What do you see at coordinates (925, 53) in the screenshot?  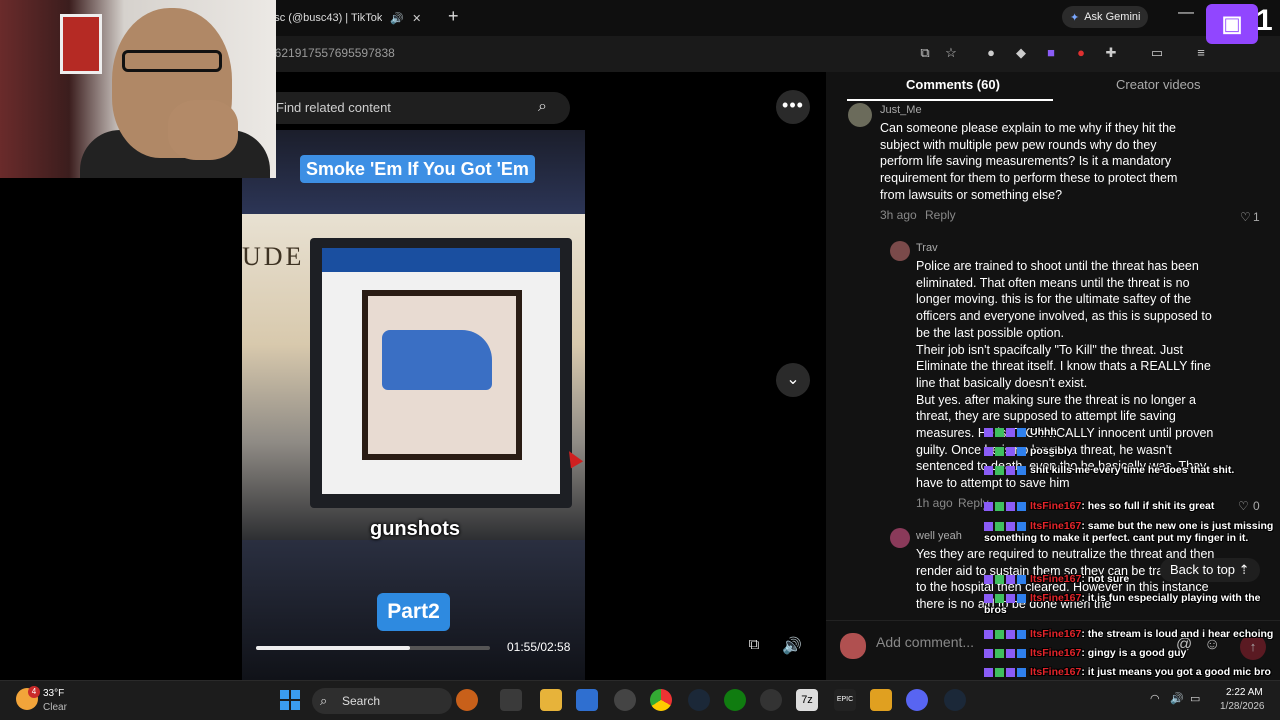 I see `install-icon: ⧉` at bounding box center [925, 53].